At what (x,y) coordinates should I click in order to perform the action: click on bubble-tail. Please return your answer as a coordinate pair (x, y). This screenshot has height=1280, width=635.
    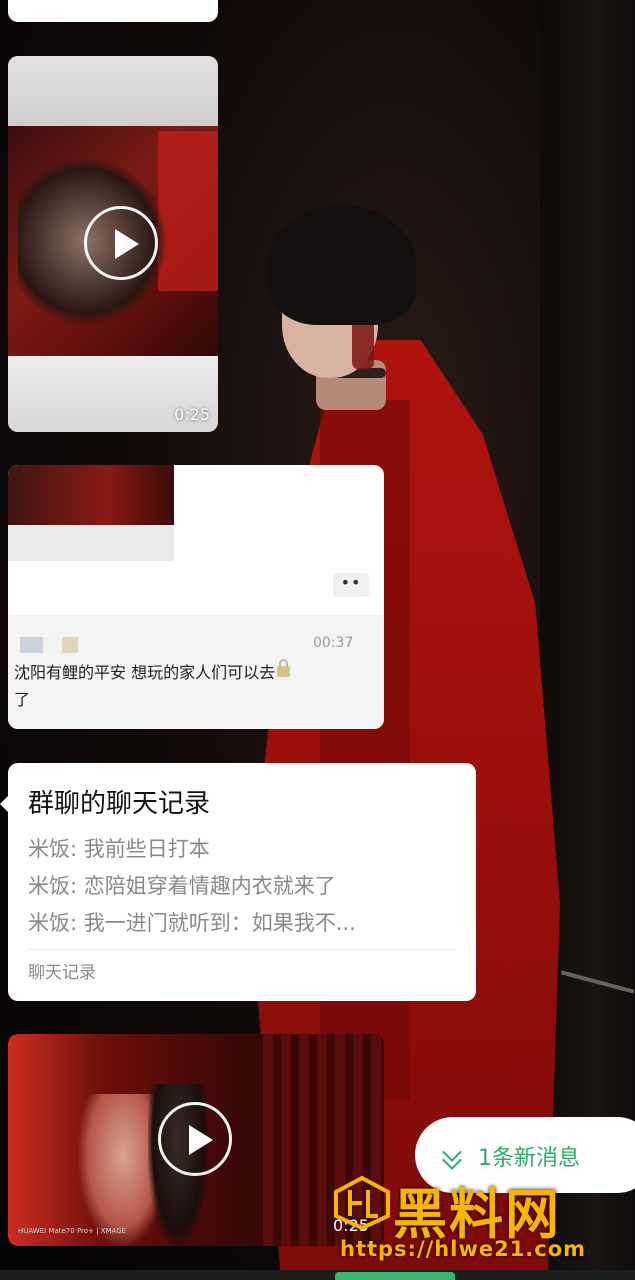
    Looking at the image, I should click on (4, 804).